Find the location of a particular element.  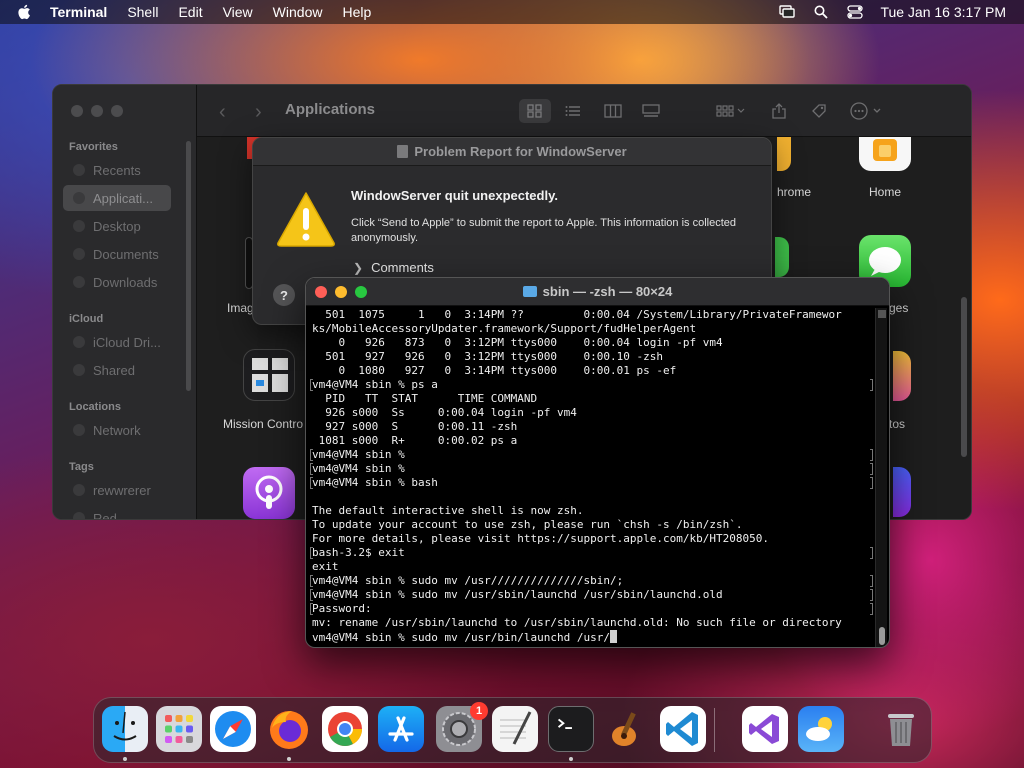

sidebar-item-downloads: Downloads is located at coordinates (117, 282).